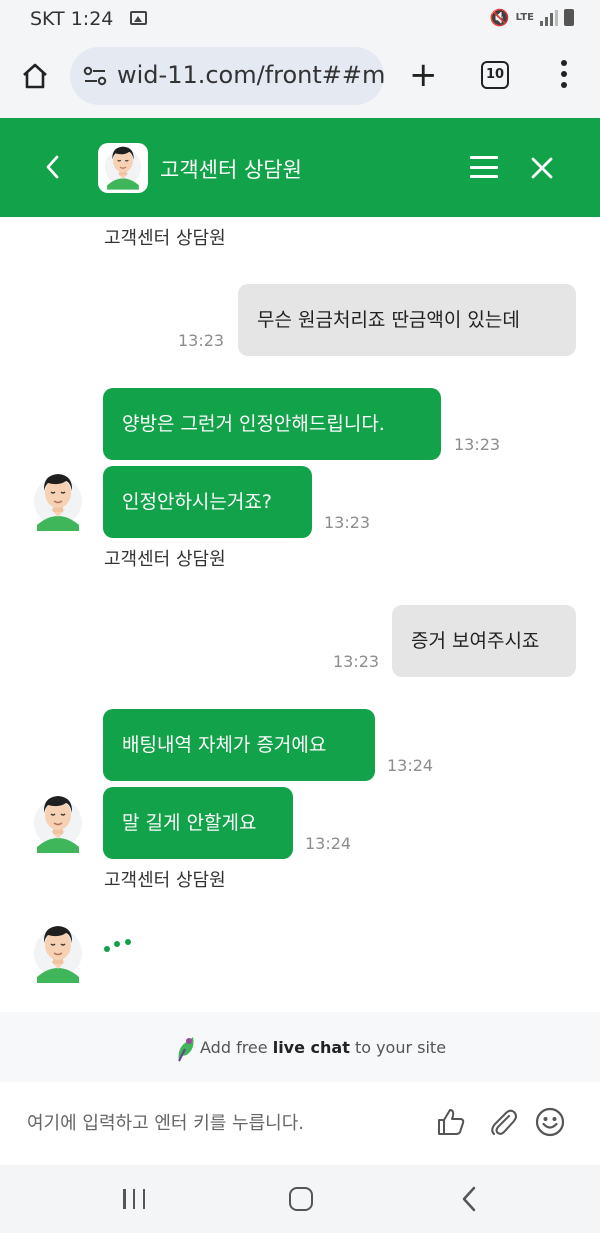  I want to click on tab-switcher-icon: 10, so click(495, 75).